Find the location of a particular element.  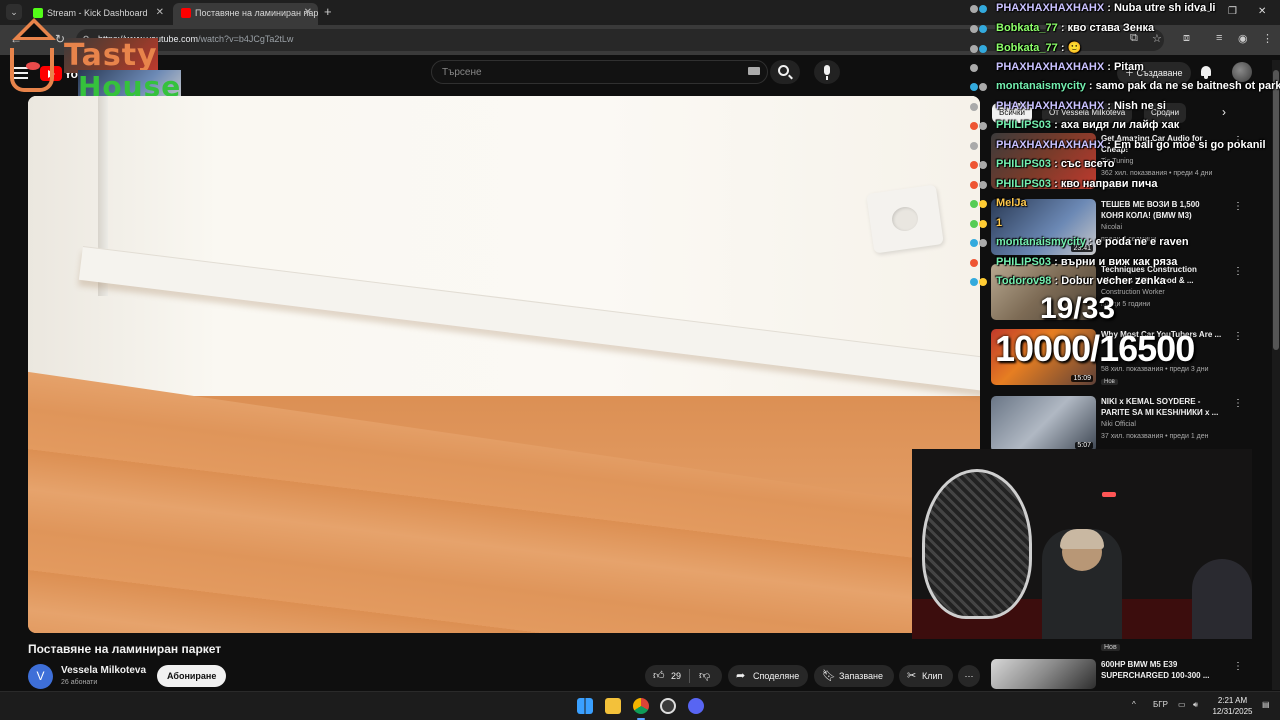

notification-center-icon: ▤ is located at coordinates (1266, 704).